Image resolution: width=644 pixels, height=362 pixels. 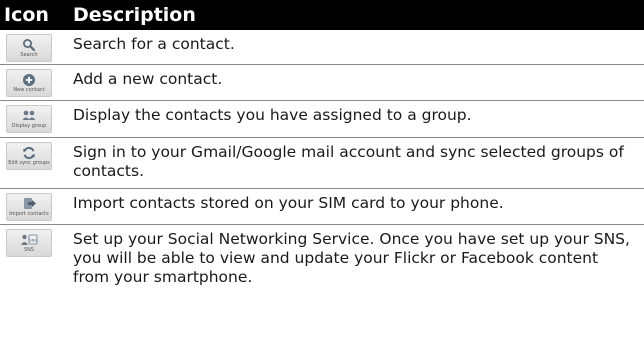 I want to click on icon-caption: Edit sync groups, so click(x=29, y=163).